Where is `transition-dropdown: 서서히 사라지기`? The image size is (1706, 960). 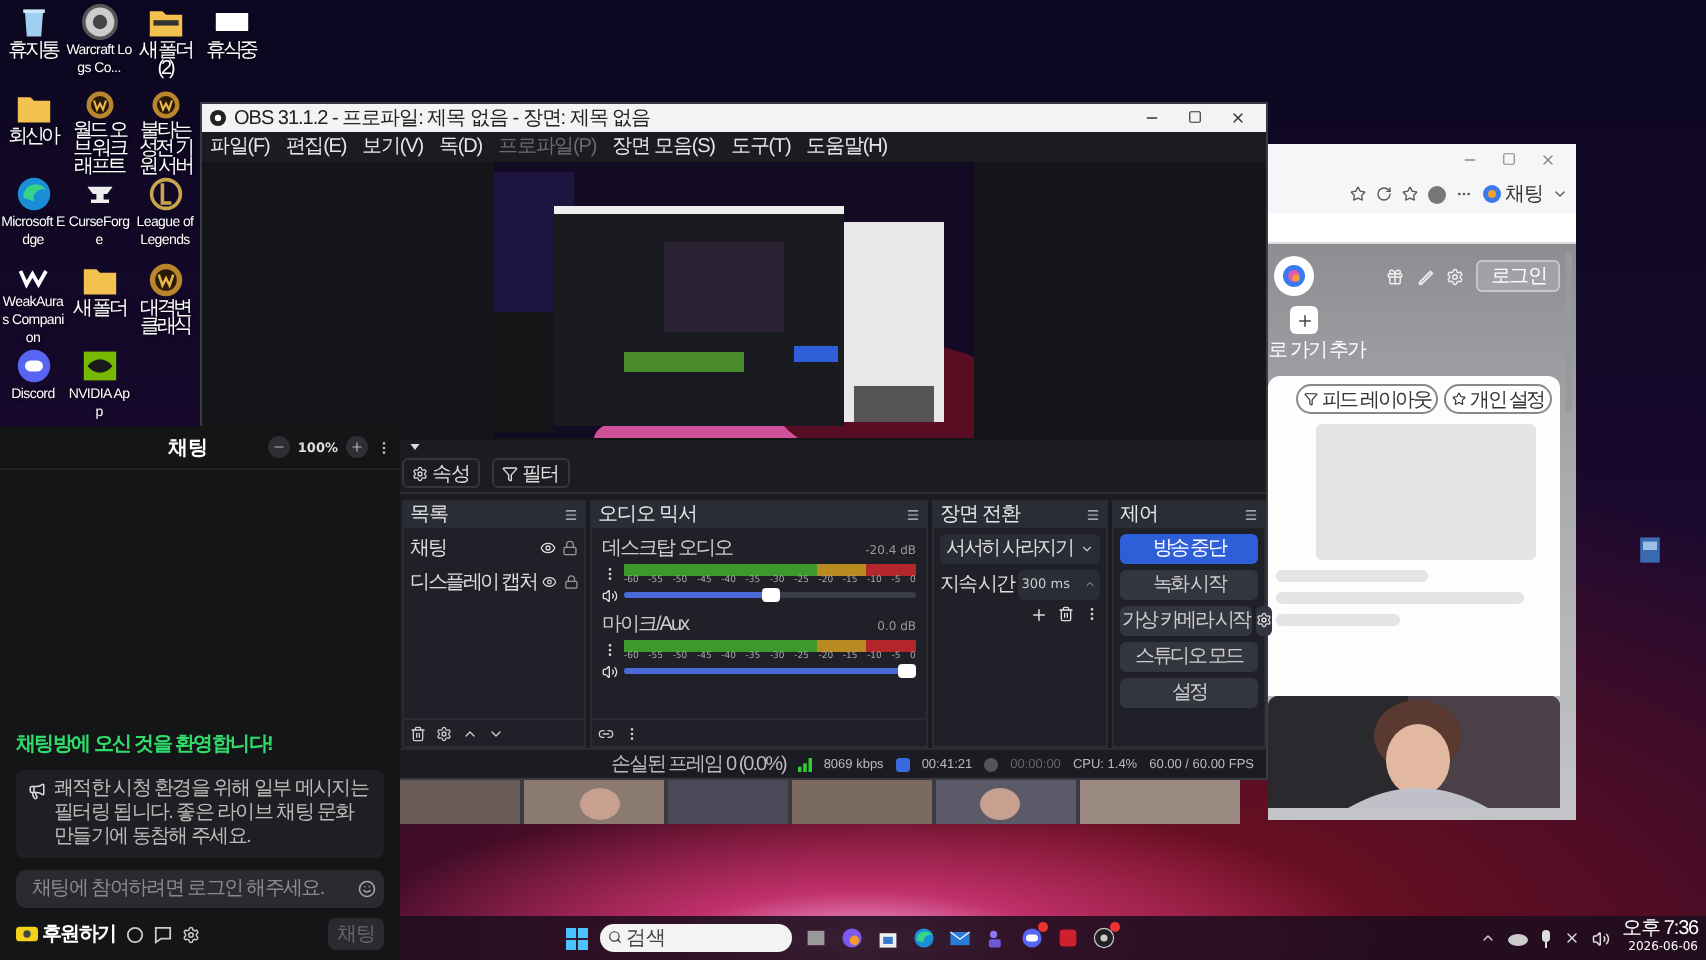 transition-dropdown: 서서히 사라지기 is located at coordinates (1020, 548).